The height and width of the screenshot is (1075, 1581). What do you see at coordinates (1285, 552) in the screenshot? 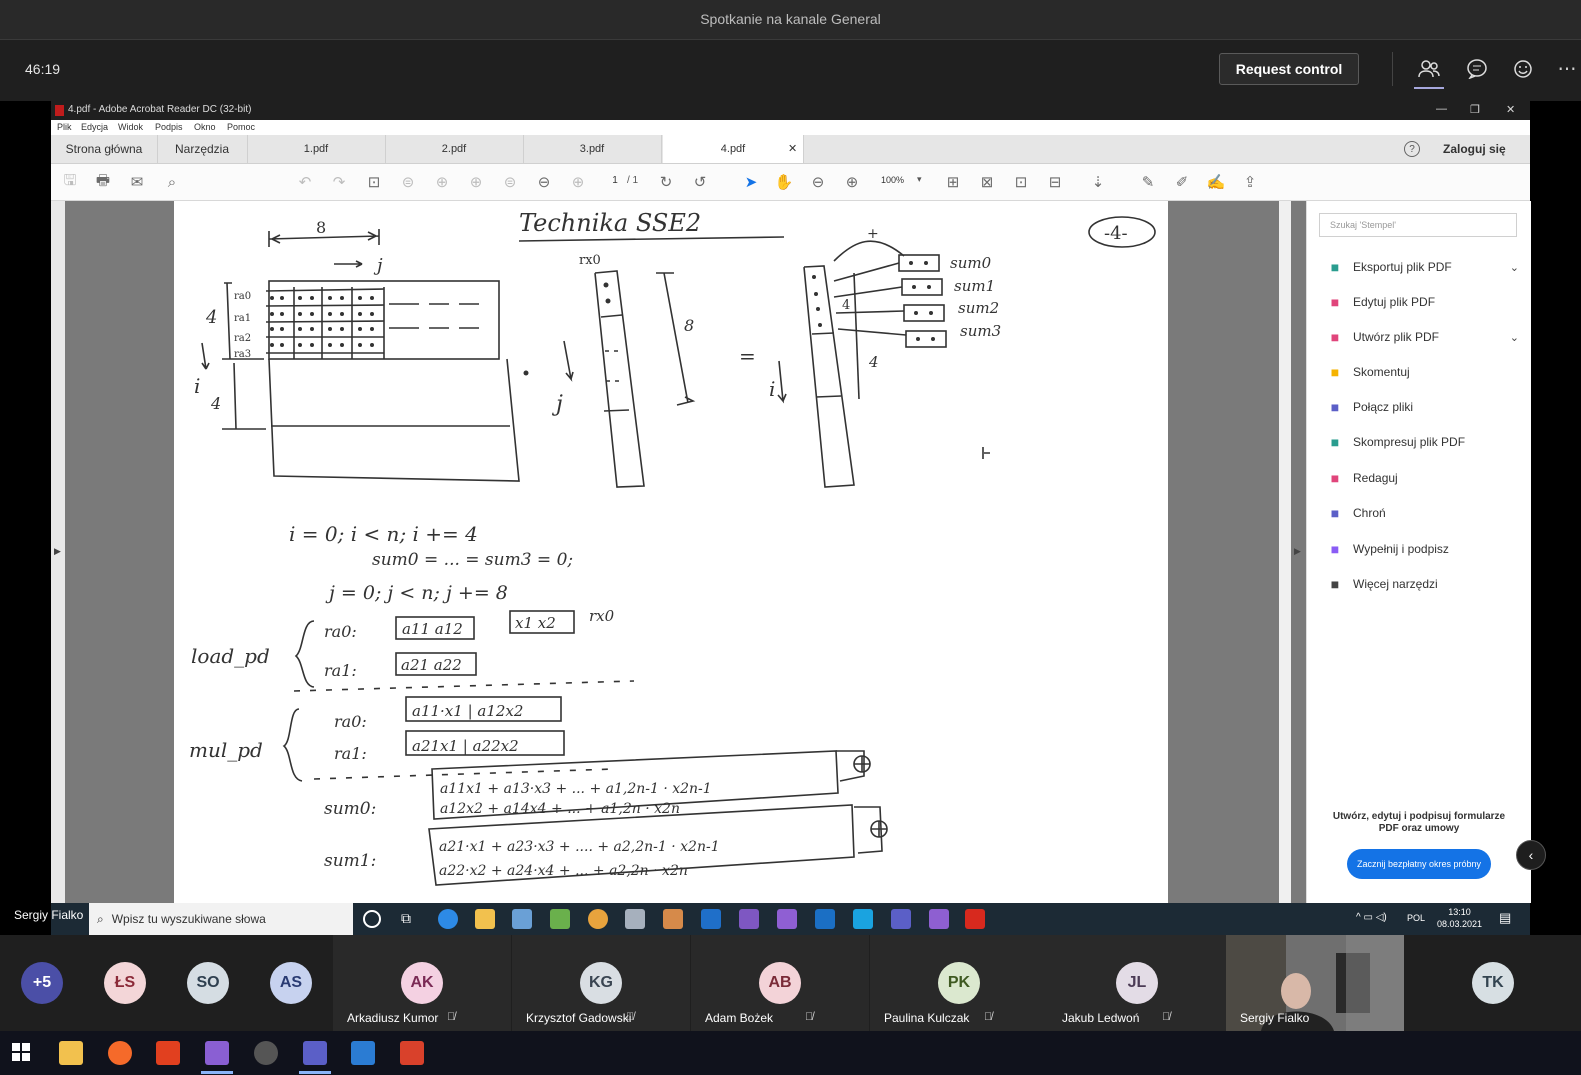
I see `document-scrollbar` at bounding box center [1285, 552].